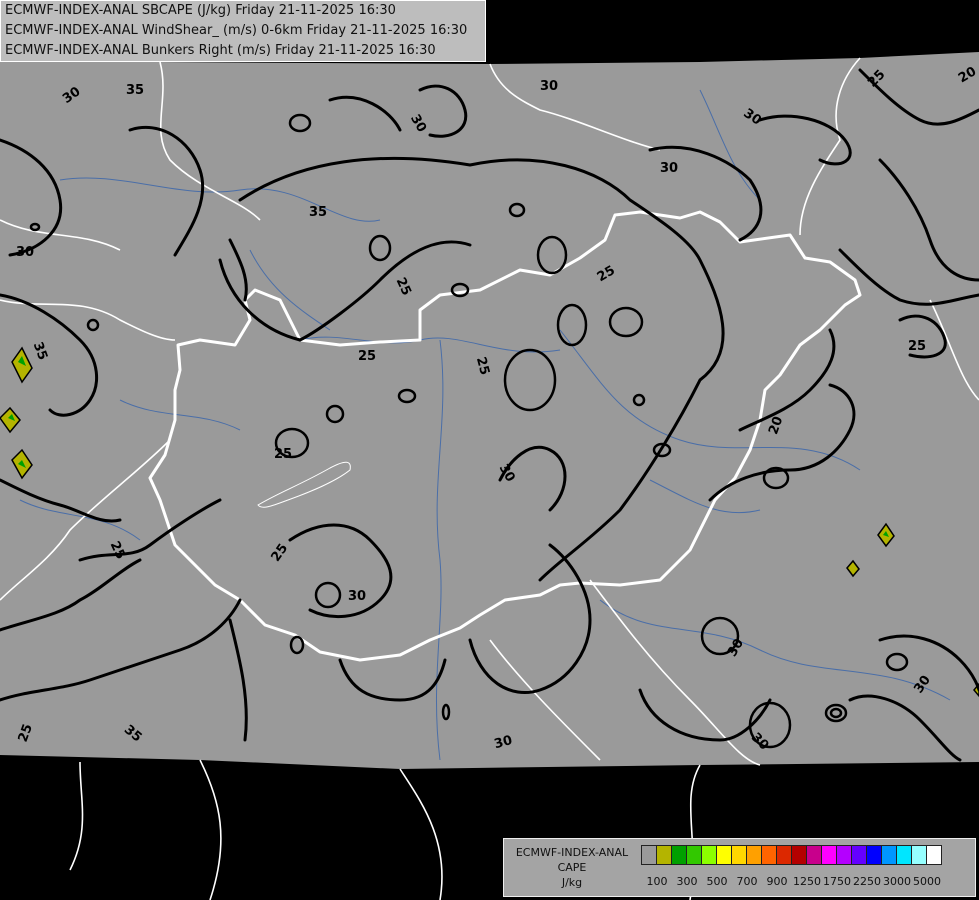 The image size is (979, 900). Describe the element at coordinates (777, 881) in the screenshot. I see `legend-tick-label: 900` at that location.